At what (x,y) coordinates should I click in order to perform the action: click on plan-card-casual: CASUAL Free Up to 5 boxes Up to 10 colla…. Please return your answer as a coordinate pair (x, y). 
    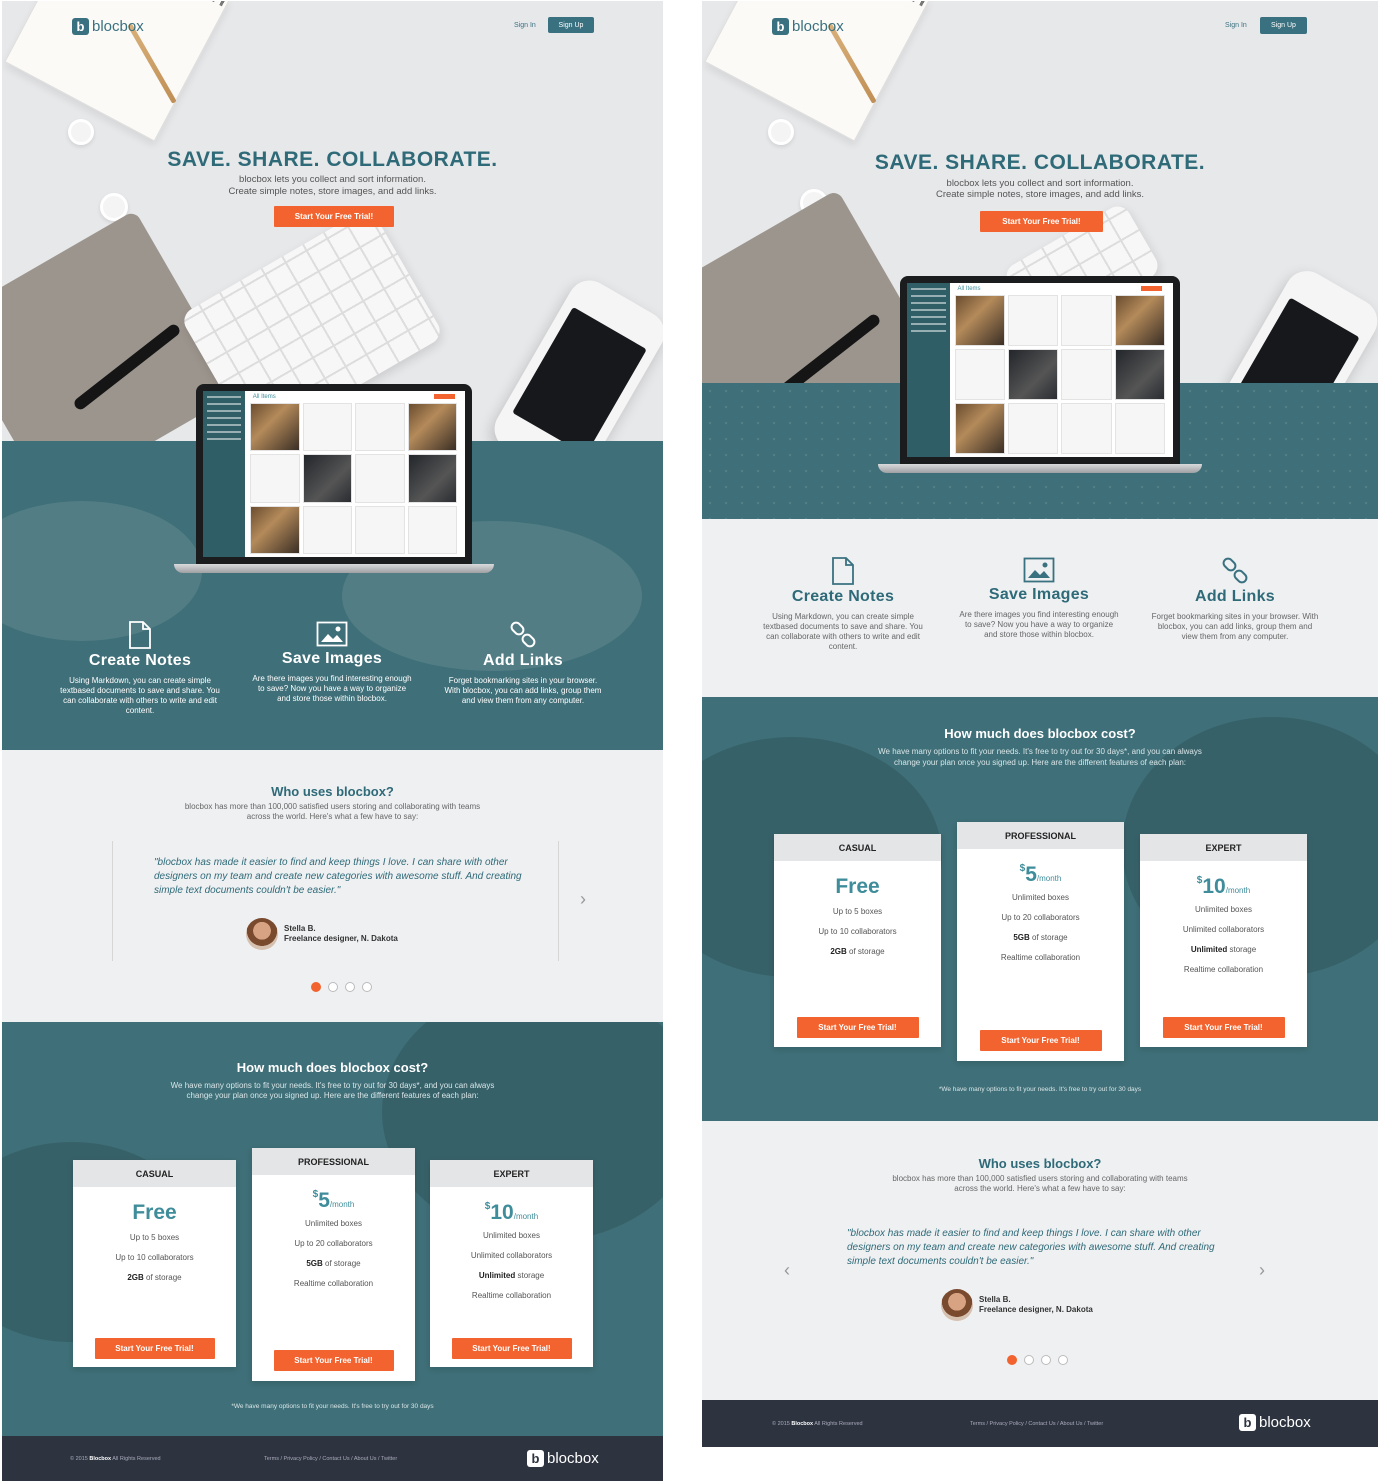
    Looking at the image, I should click on (154, 1263).